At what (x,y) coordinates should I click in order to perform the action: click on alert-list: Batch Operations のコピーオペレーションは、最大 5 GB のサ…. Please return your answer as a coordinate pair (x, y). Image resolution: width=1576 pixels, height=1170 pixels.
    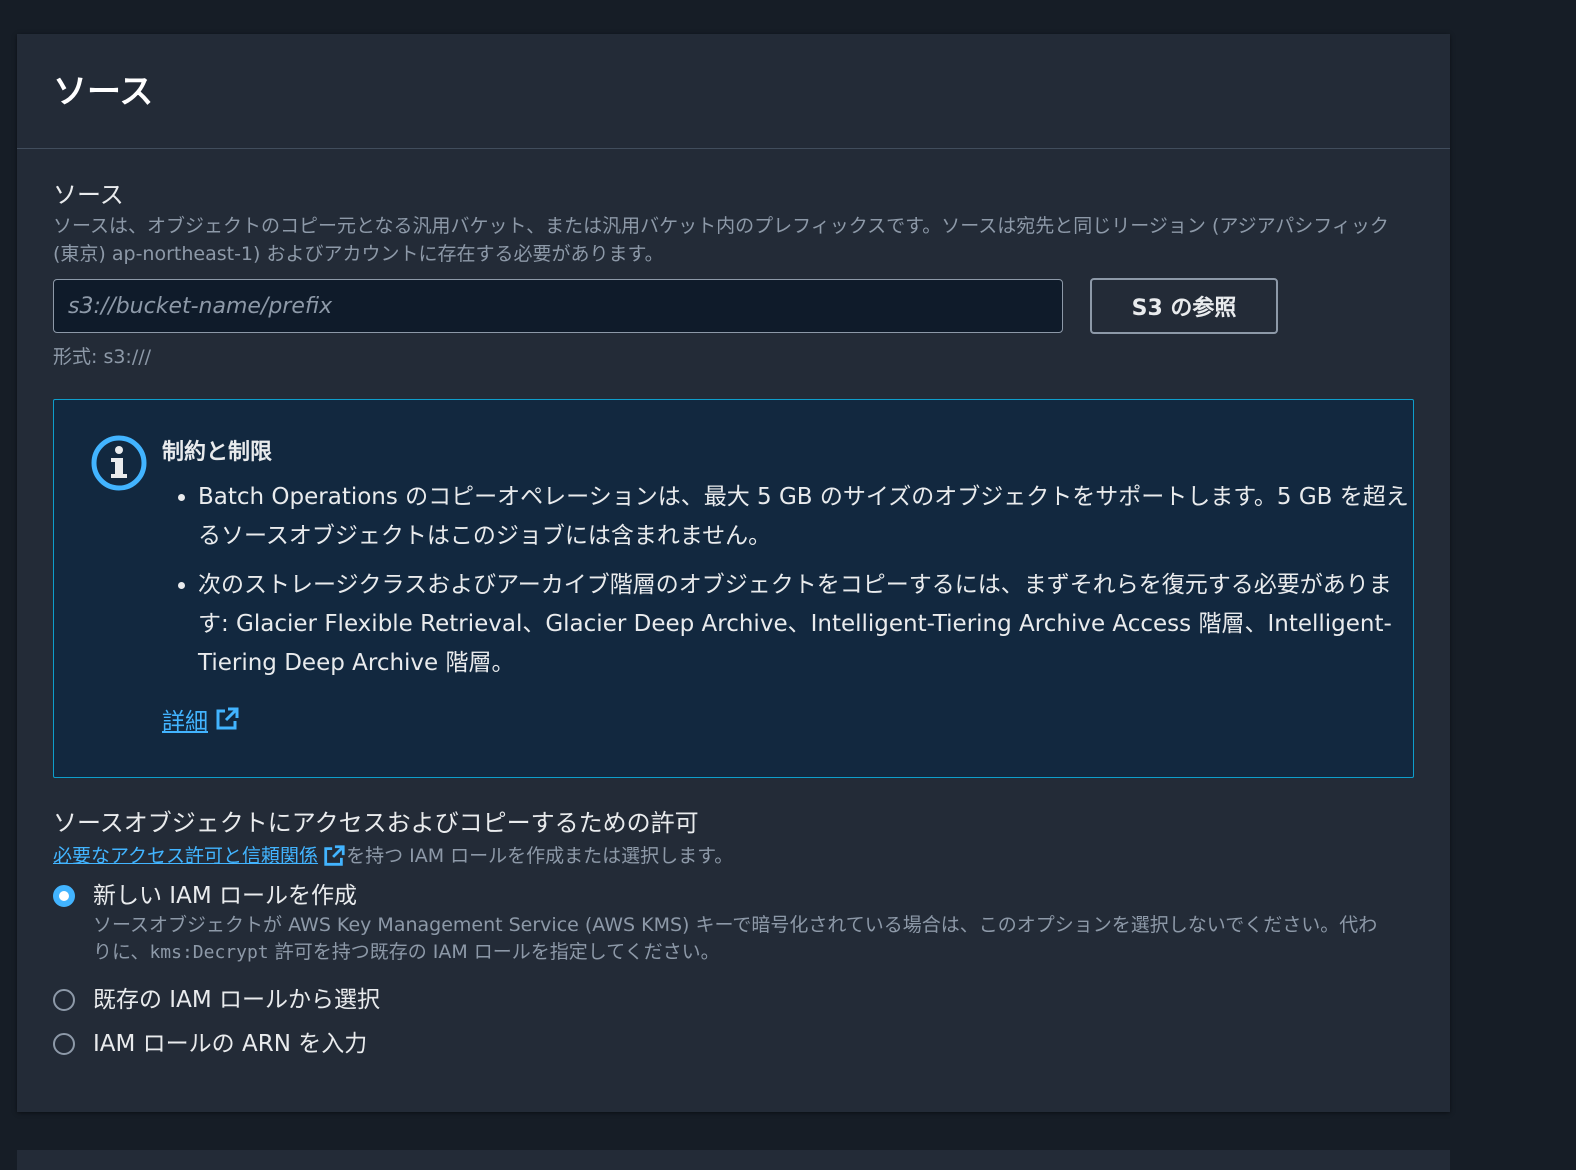
    Looking at the image, I should click on (793, 585).